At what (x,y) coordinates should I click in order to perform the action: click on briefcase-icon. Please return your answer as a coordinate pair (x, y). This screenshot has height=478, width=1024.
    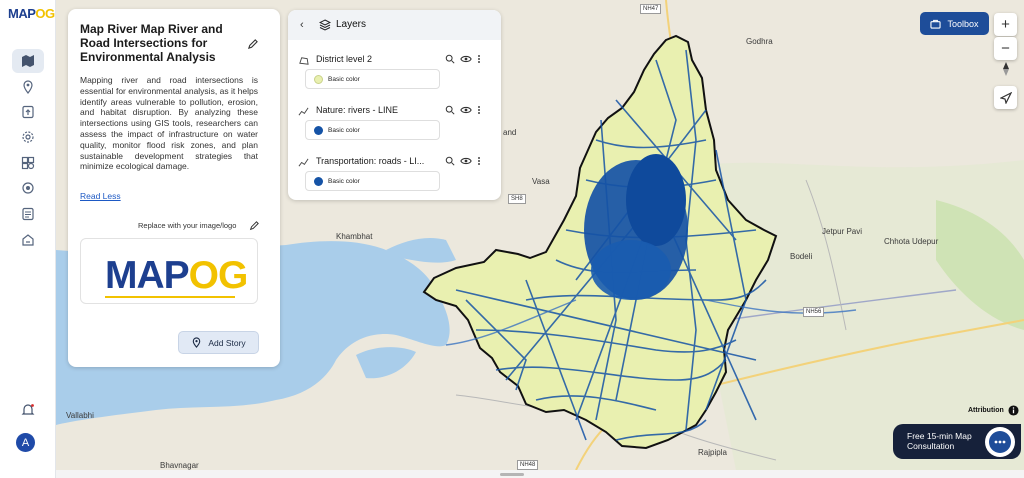
    Looking at the image, I should click on (936, 24).